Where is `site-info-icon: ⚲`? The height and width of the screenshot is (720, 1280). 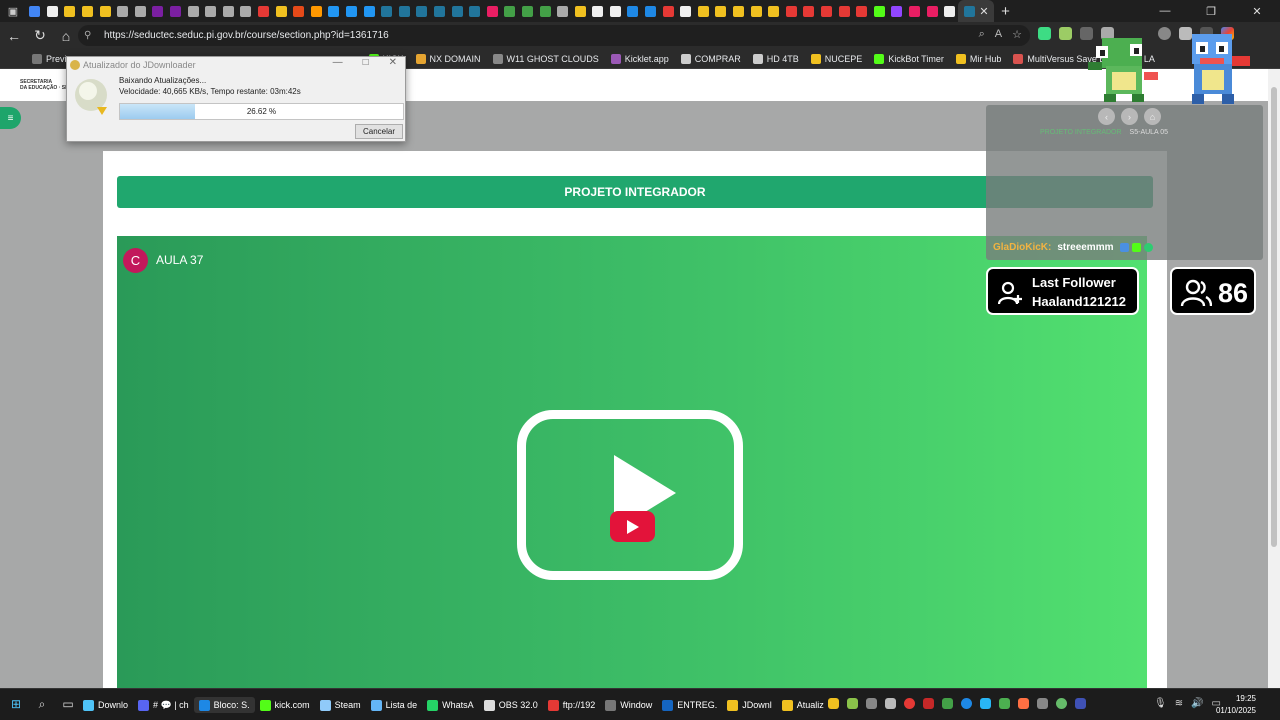 site-info-icon: ⚲ is located at coordinates (92, 35).